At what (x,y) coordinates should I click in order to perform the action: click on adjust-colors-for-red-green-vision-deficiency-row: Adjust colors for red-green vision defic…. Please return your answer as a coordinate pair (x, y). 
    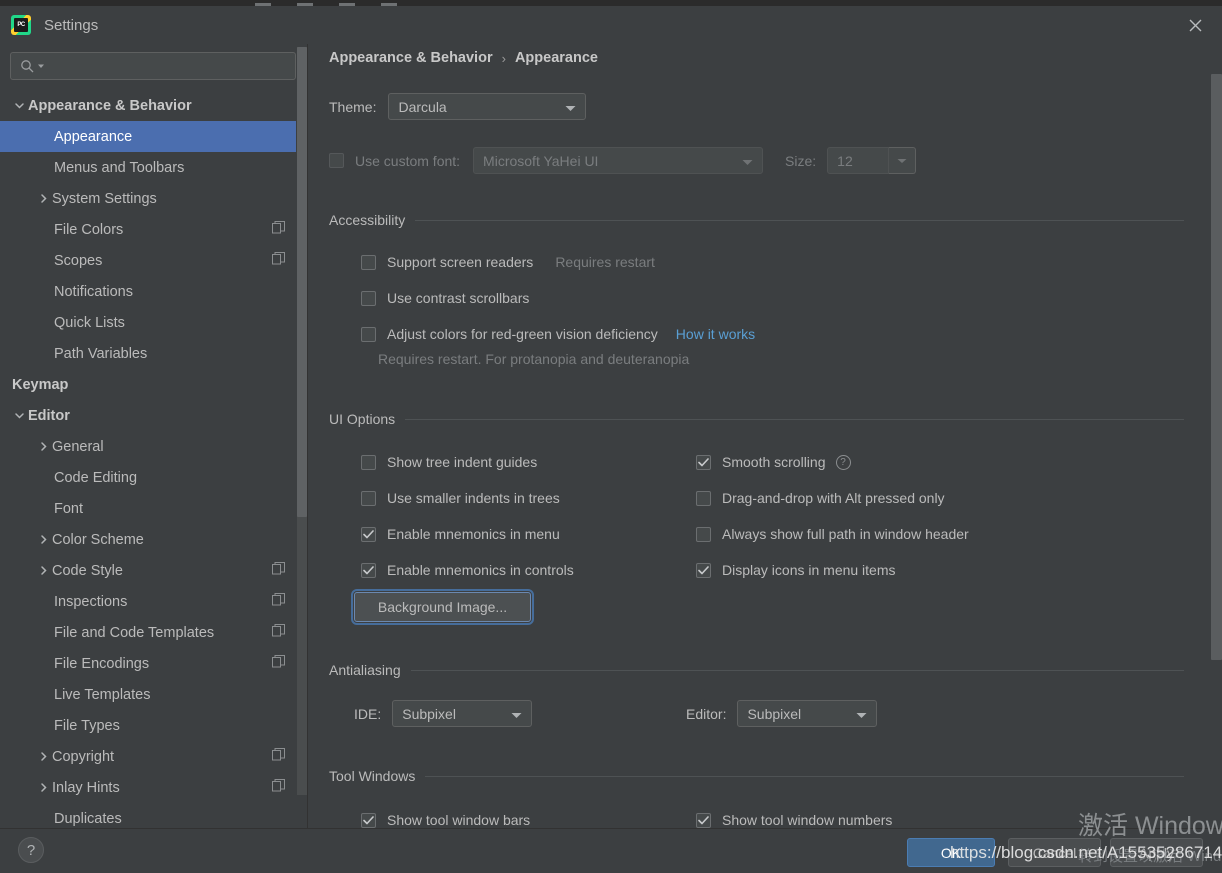
    Looking at the image, I should click on (558, 334).